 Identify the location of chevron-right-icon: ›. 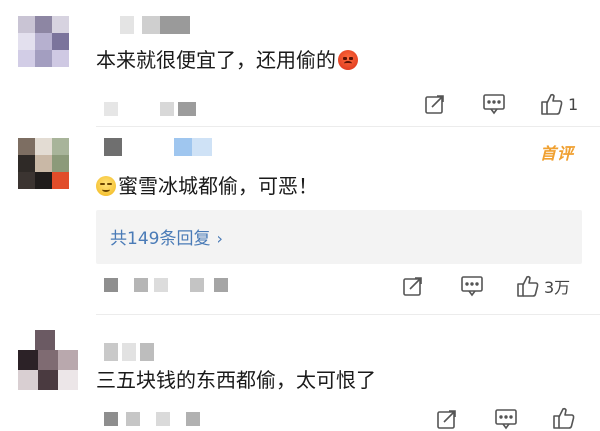
(219, 238).